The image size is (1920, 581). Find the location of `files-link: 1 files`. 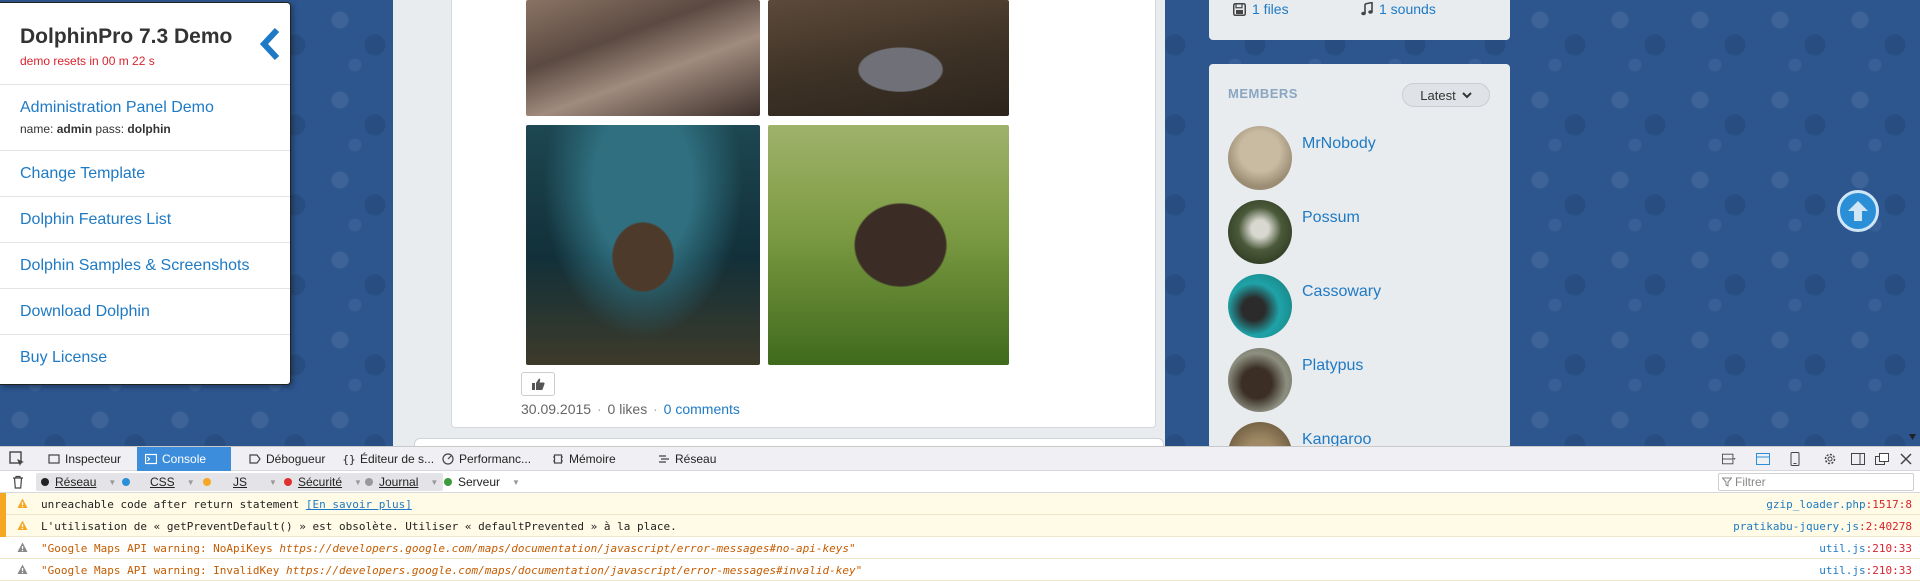

files-link: 1 files is located at coordinates (1261, 9).